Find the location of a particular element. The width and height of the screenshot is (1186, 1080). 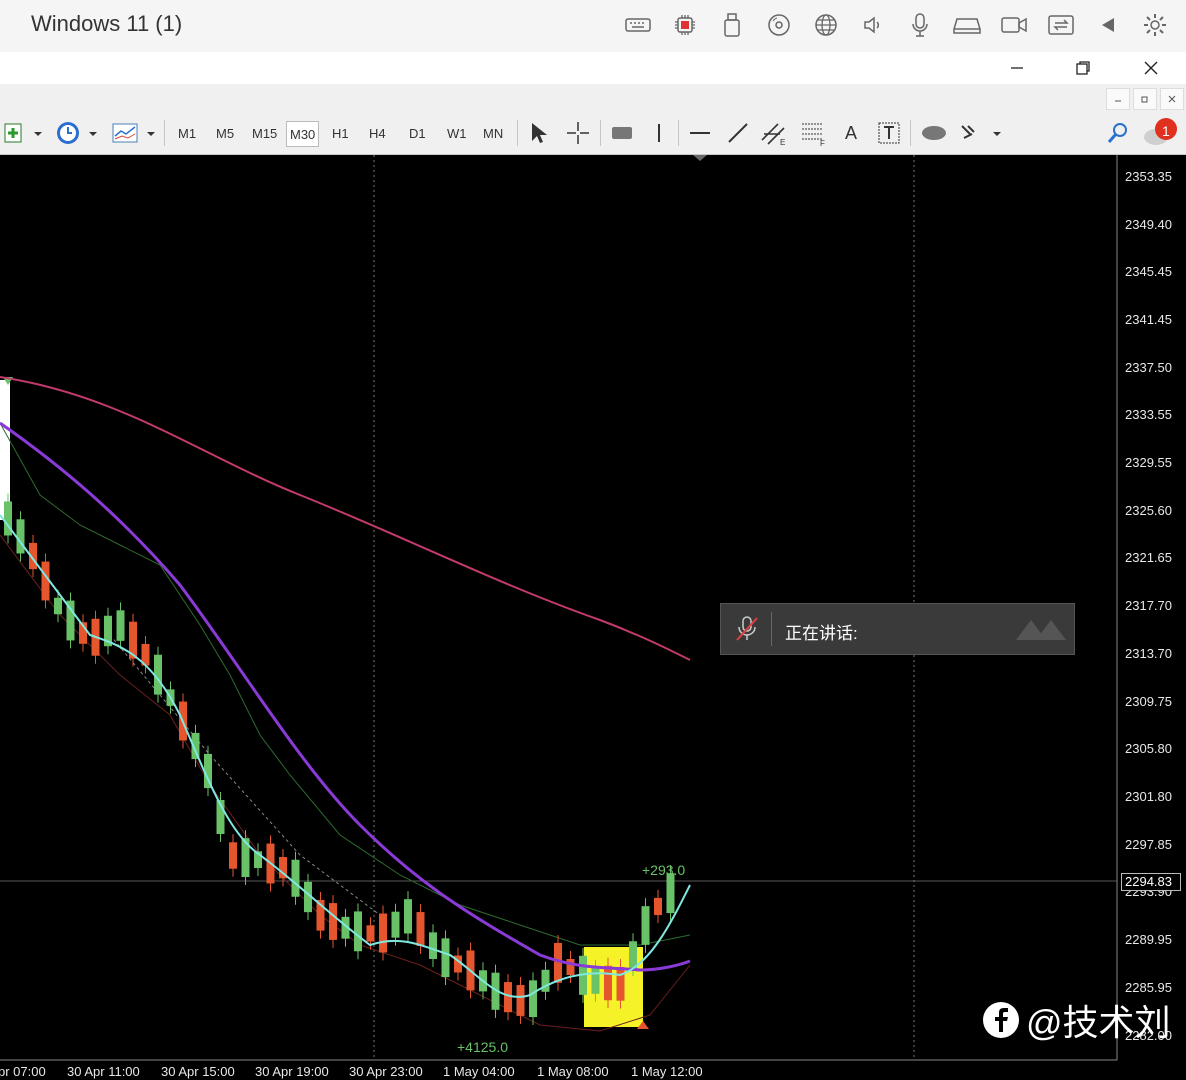

price-tick: 2325.60 is located at coordinates (1148, 510).